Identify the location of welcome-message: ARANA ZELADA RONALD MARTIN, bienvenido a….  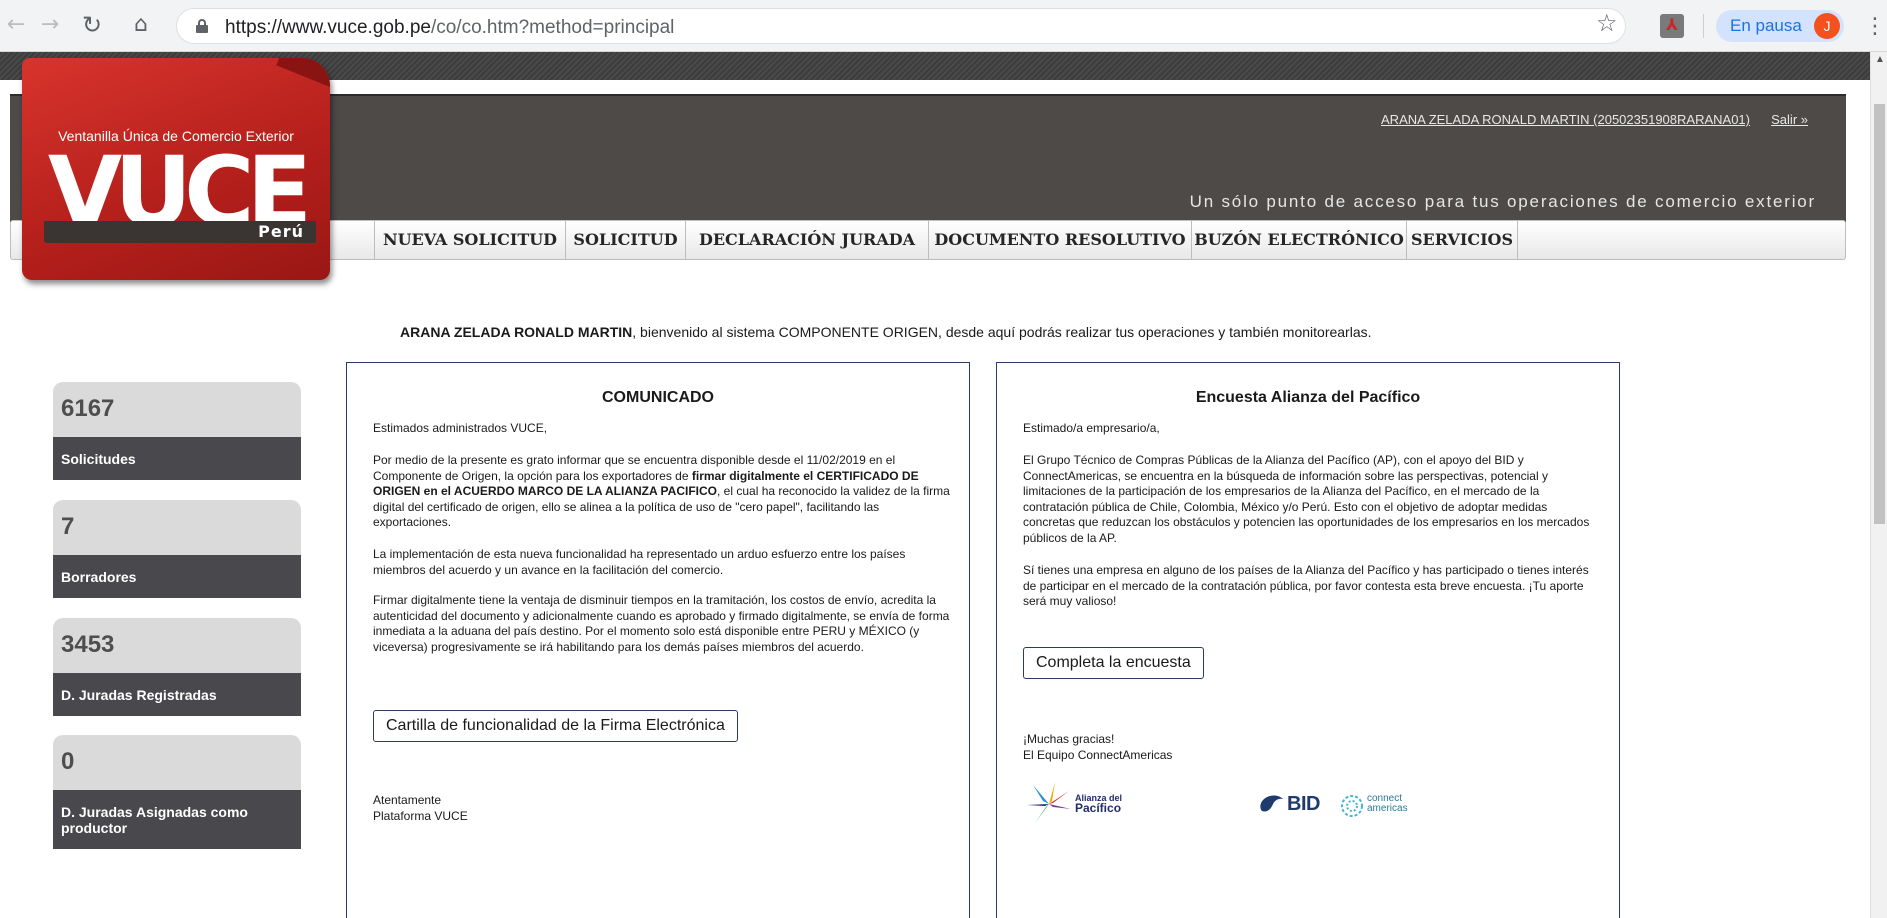
(886, 332).